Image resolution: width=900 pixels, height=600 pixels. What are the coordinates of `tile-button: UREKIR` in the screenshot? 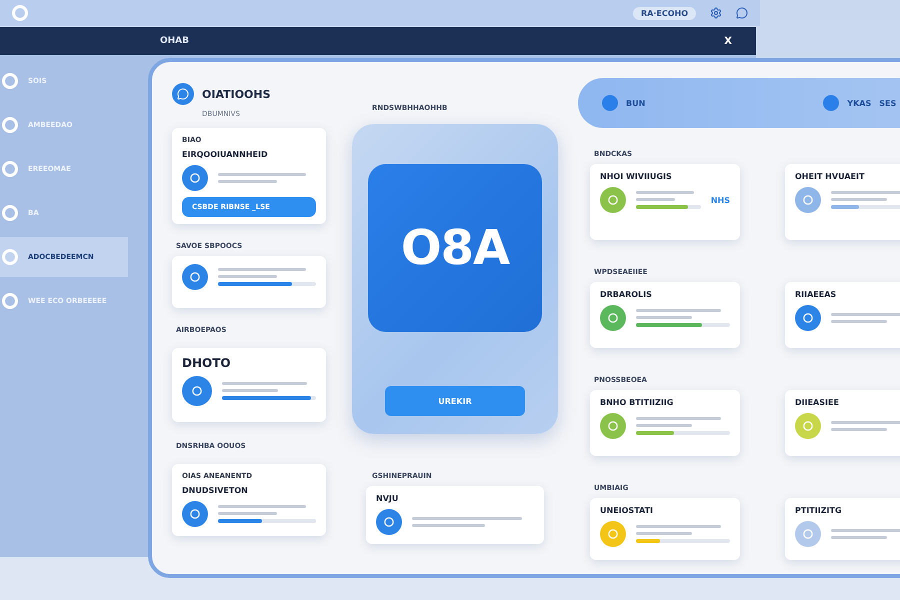 It's located at (455, 401).